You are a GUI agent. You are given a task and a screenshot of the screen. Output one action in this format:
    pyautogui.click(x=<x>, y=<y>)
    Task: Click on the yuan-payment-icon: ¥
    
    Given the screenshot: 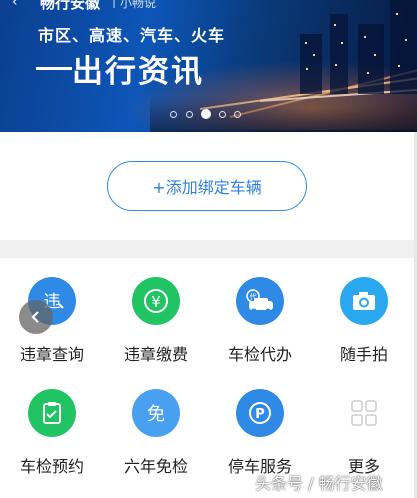 What is the action you would take?
    pyautogui.click(x=156, y=301)
    